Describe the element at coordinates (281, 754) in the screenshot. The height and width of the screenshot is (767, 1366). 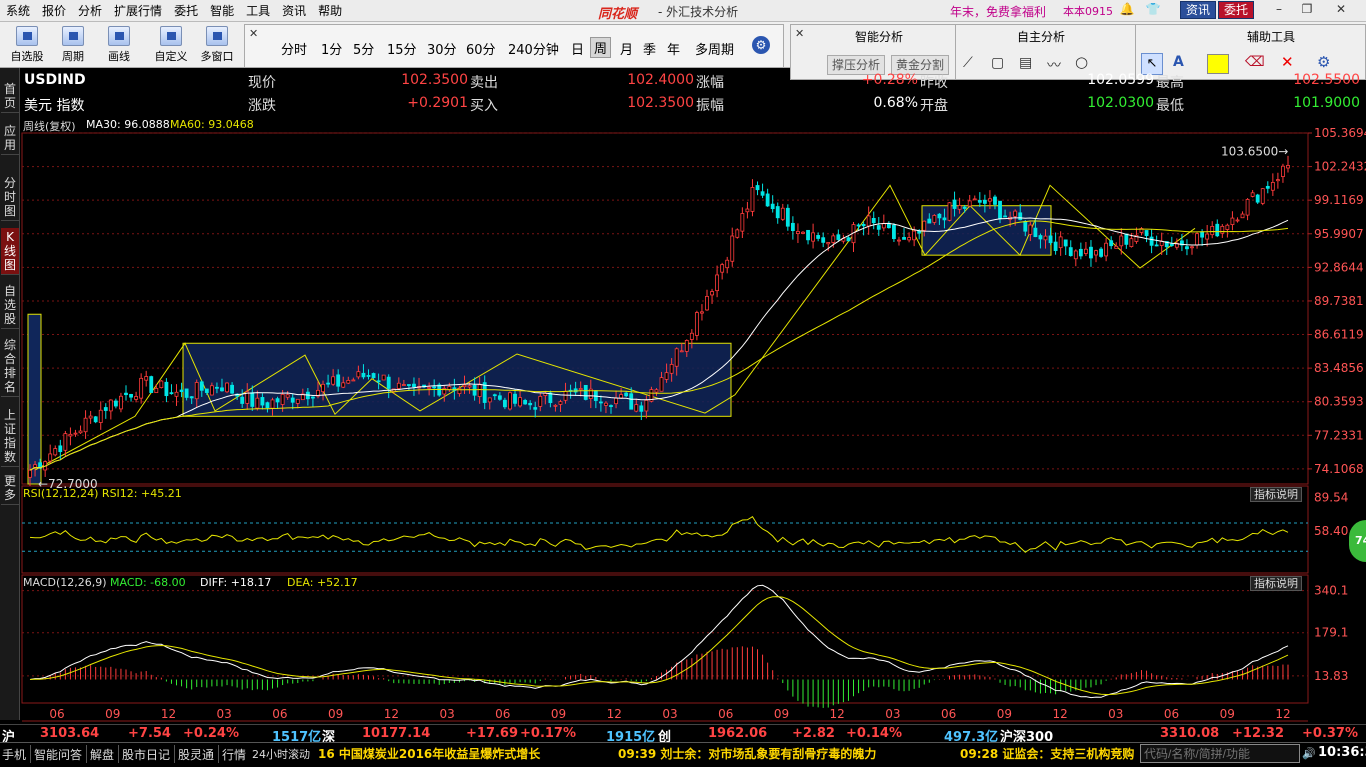
I see `status-rolling: 24小时滚动` at that location.